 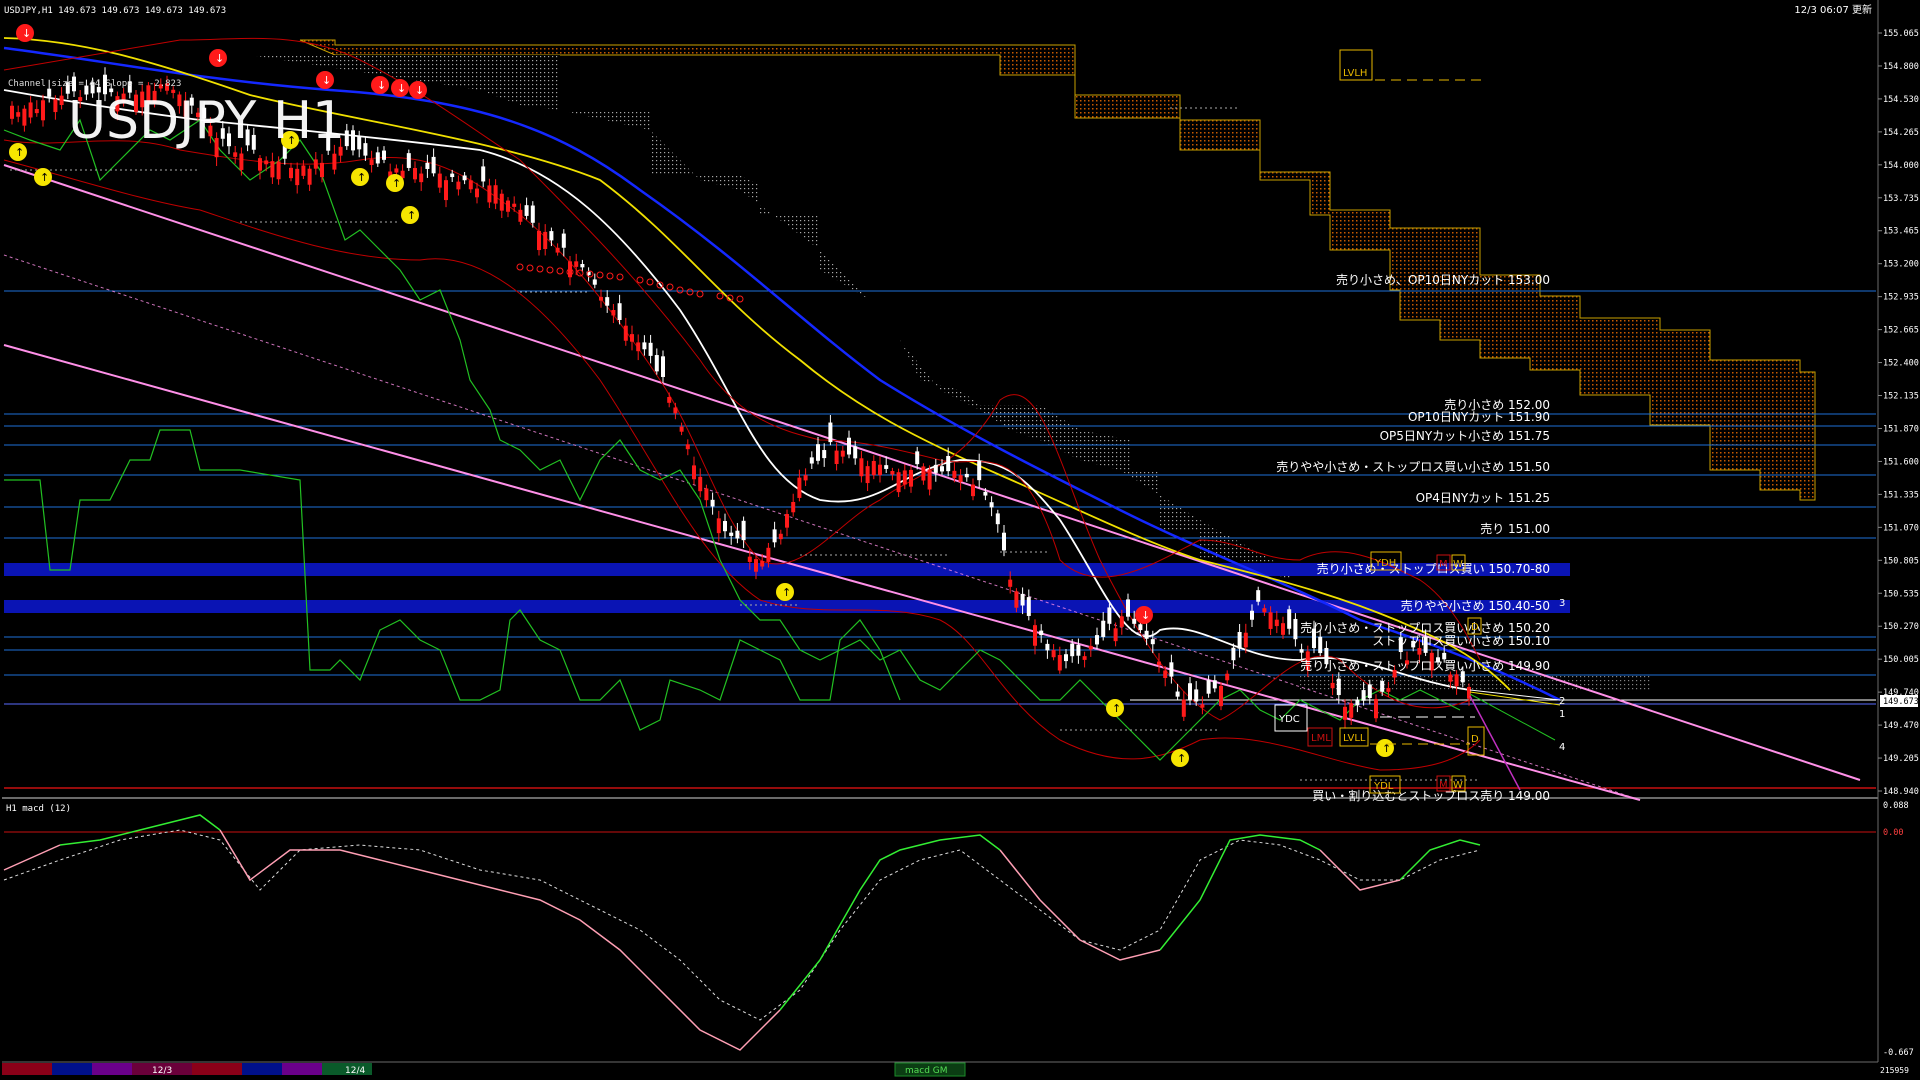 What do you see at coordinates (1515, 528) in the screenshot?
I see `level-label: 売り 151.00` at bounding box center [1515, 528].